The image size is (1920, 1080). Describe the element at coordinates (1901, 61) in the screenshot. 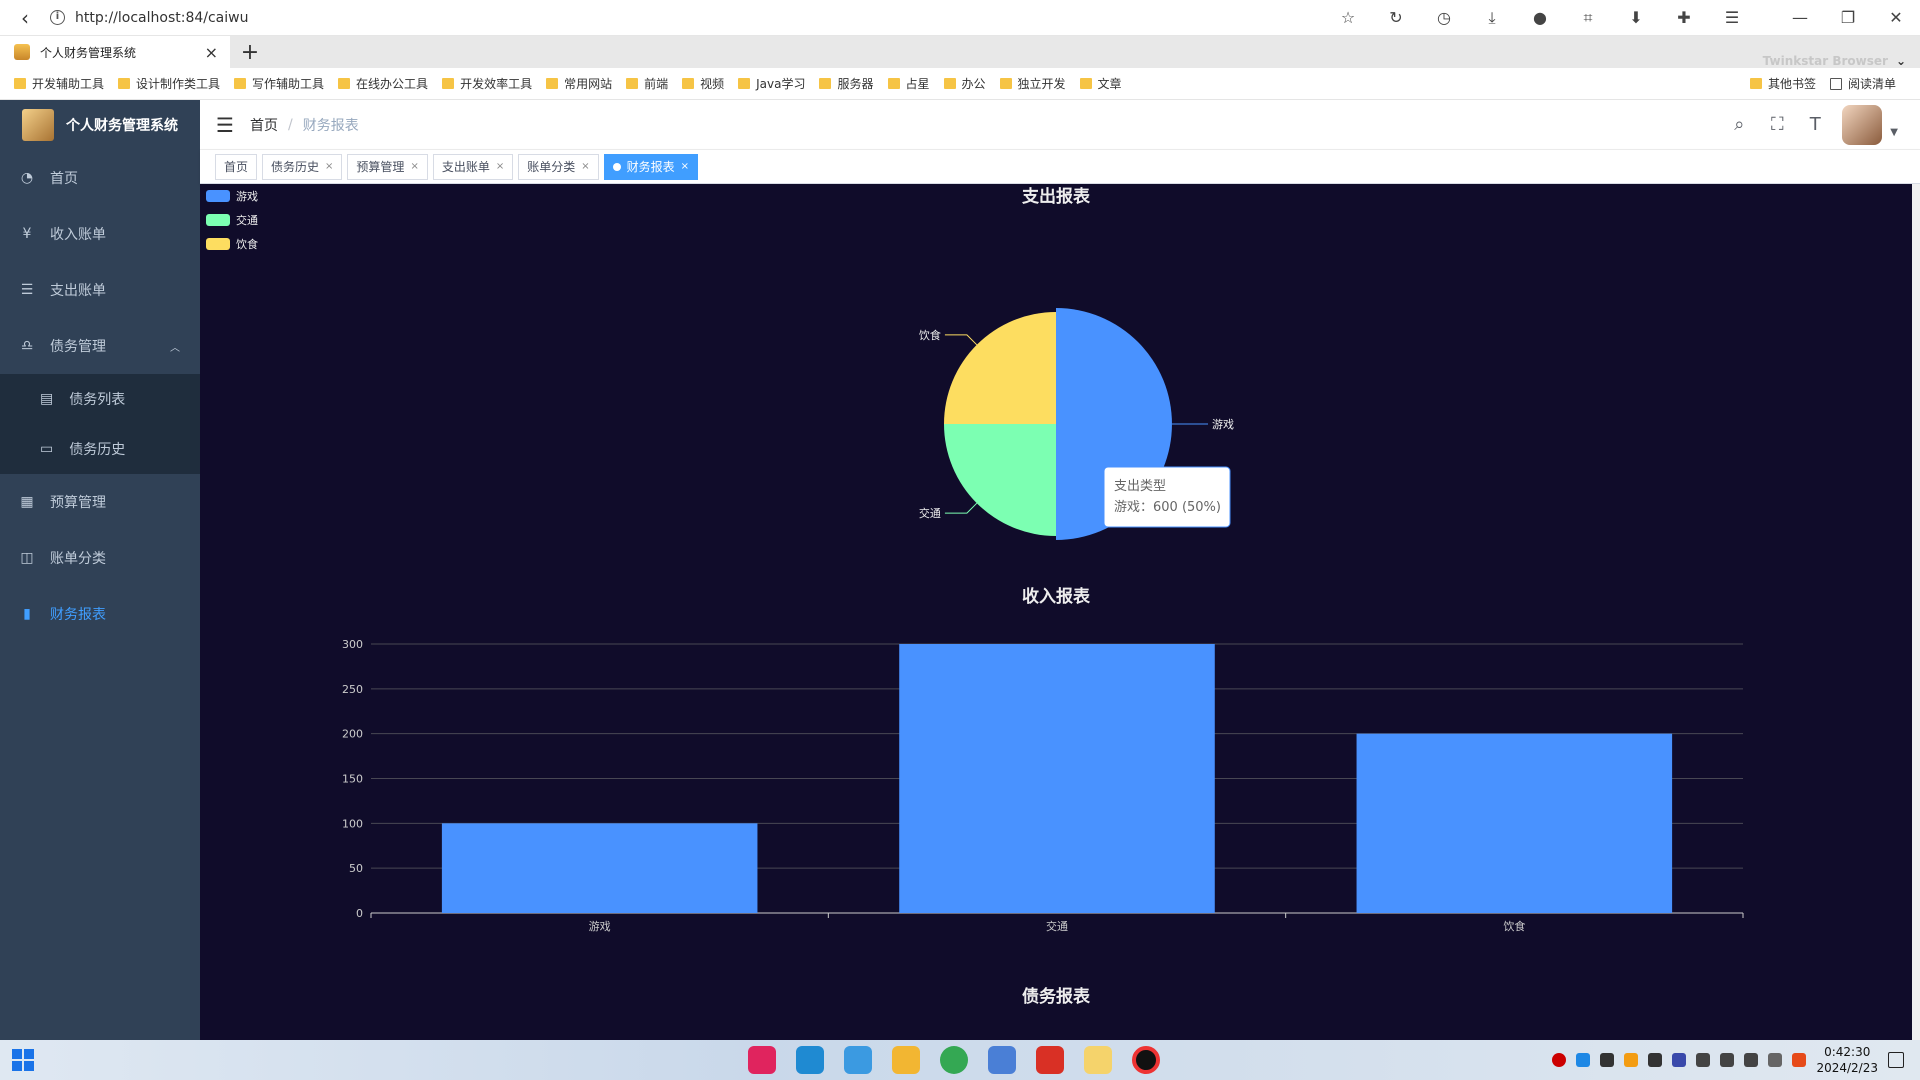

I see `chevron-down-icon: ⌄` at that location.